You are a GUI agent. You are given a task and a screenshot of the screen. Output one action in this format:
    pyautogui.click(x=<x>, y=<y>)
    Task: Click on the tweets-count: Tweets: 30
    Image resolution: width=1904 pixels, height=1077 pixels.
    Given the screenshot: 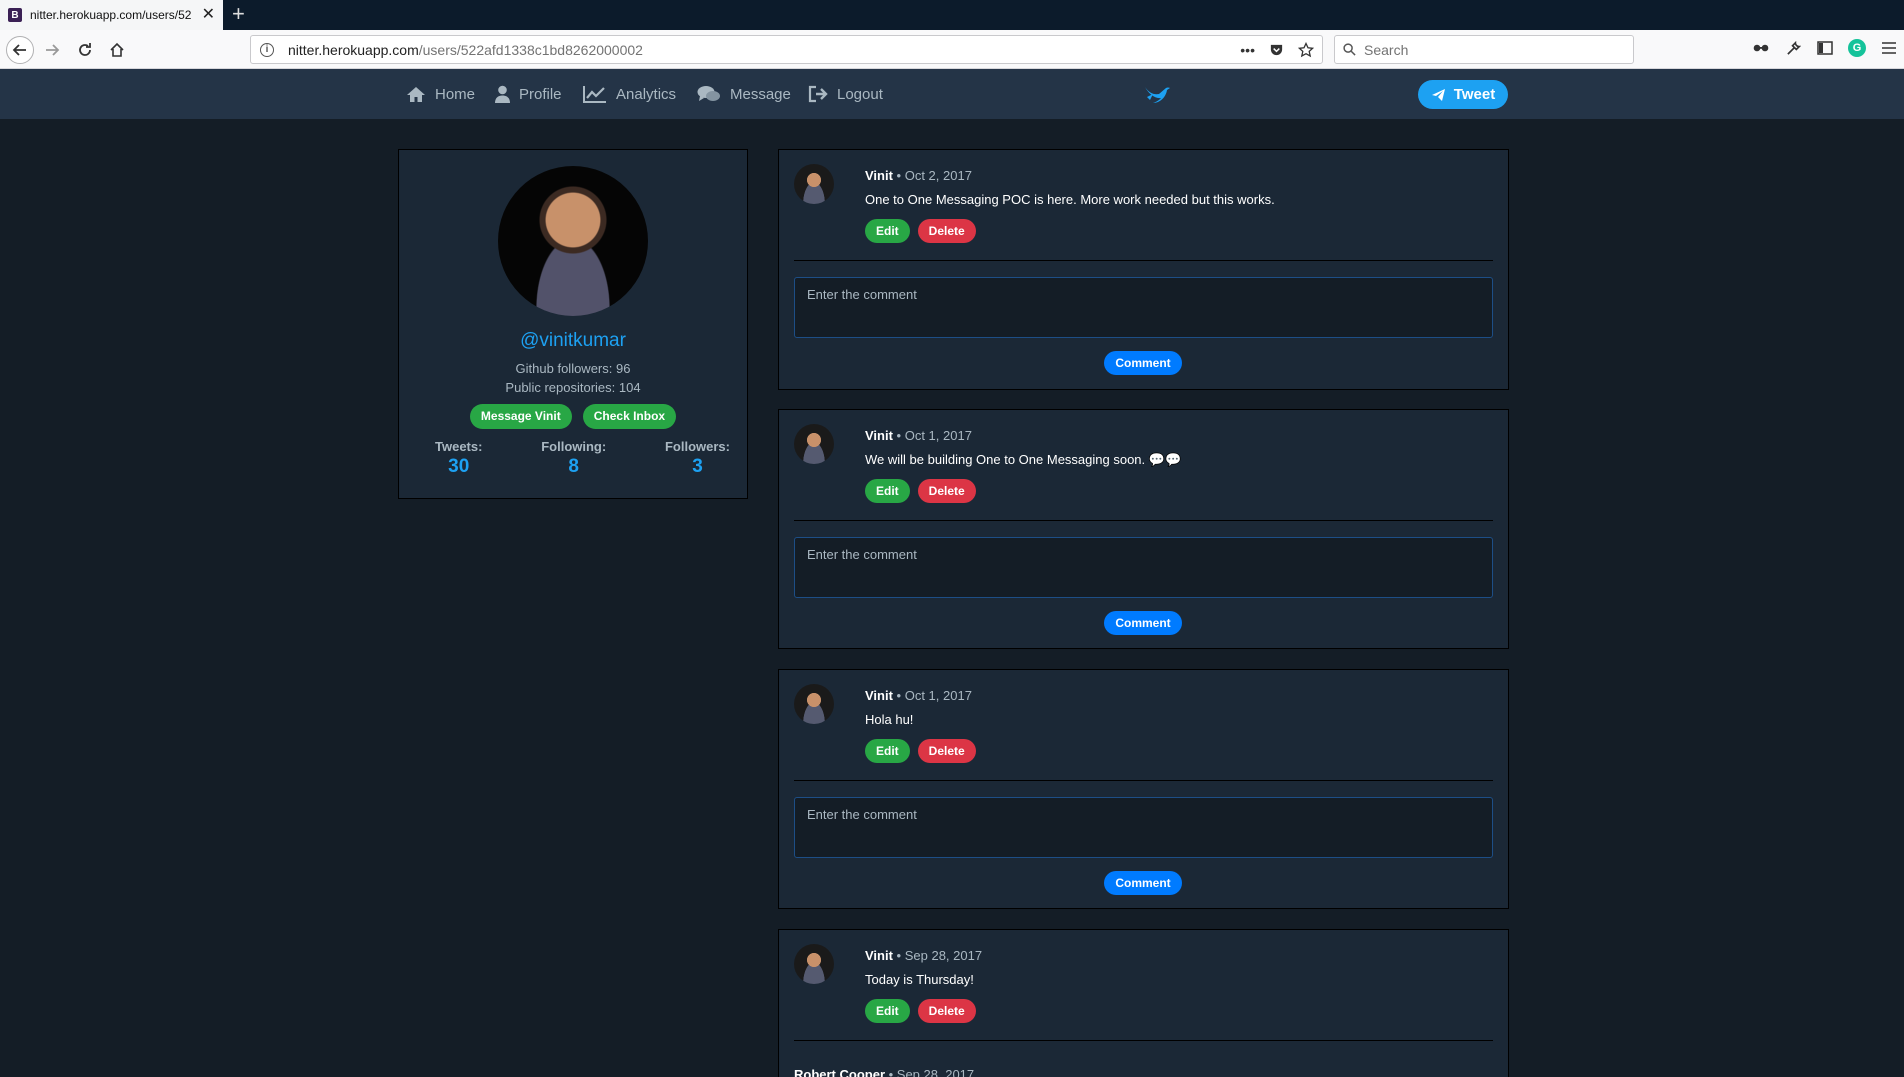 What is the action you would take?
    pyautogui.click(x=458, y=458)
    